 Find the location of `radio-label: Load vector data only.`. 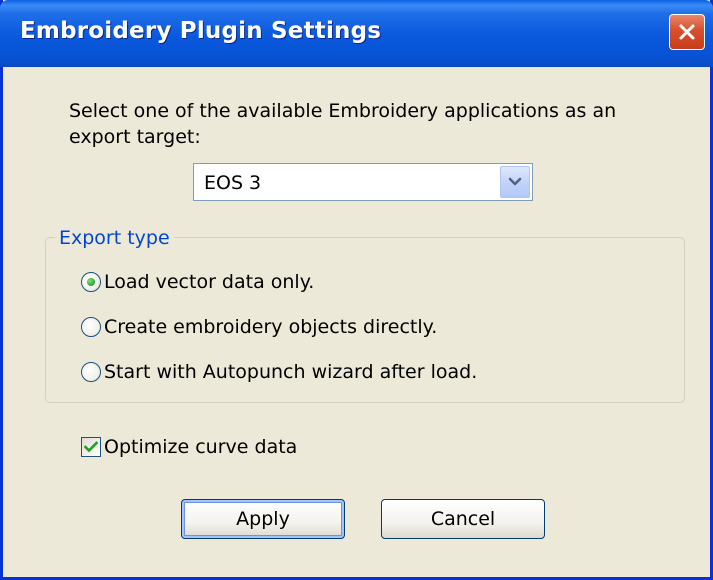

radio-label: Load vector data only. is located at coordinates (209, 282).